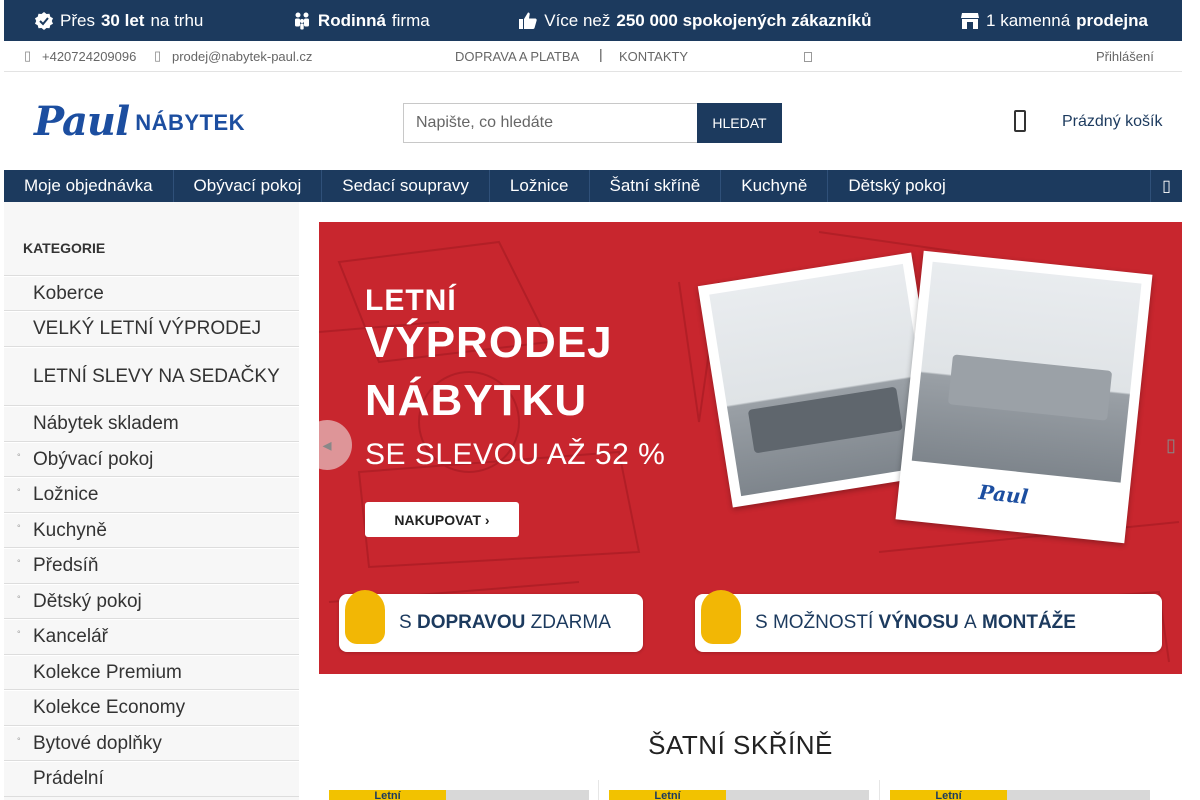  What do you see at coordinates (411, 300) in the screenshot?
I see `banner-line-1: LETNÍ` at bounding box center [411, 300].